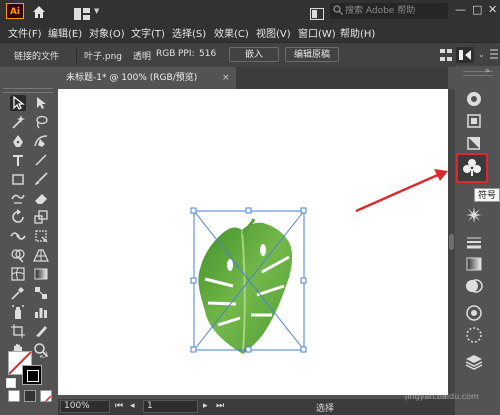 The width and height of the screenshot is (500, 415). What do you see at coordinates (189, 32) in the screenshot?
I see `menu-select: 选择(S)` at bounding box center [189, 32].